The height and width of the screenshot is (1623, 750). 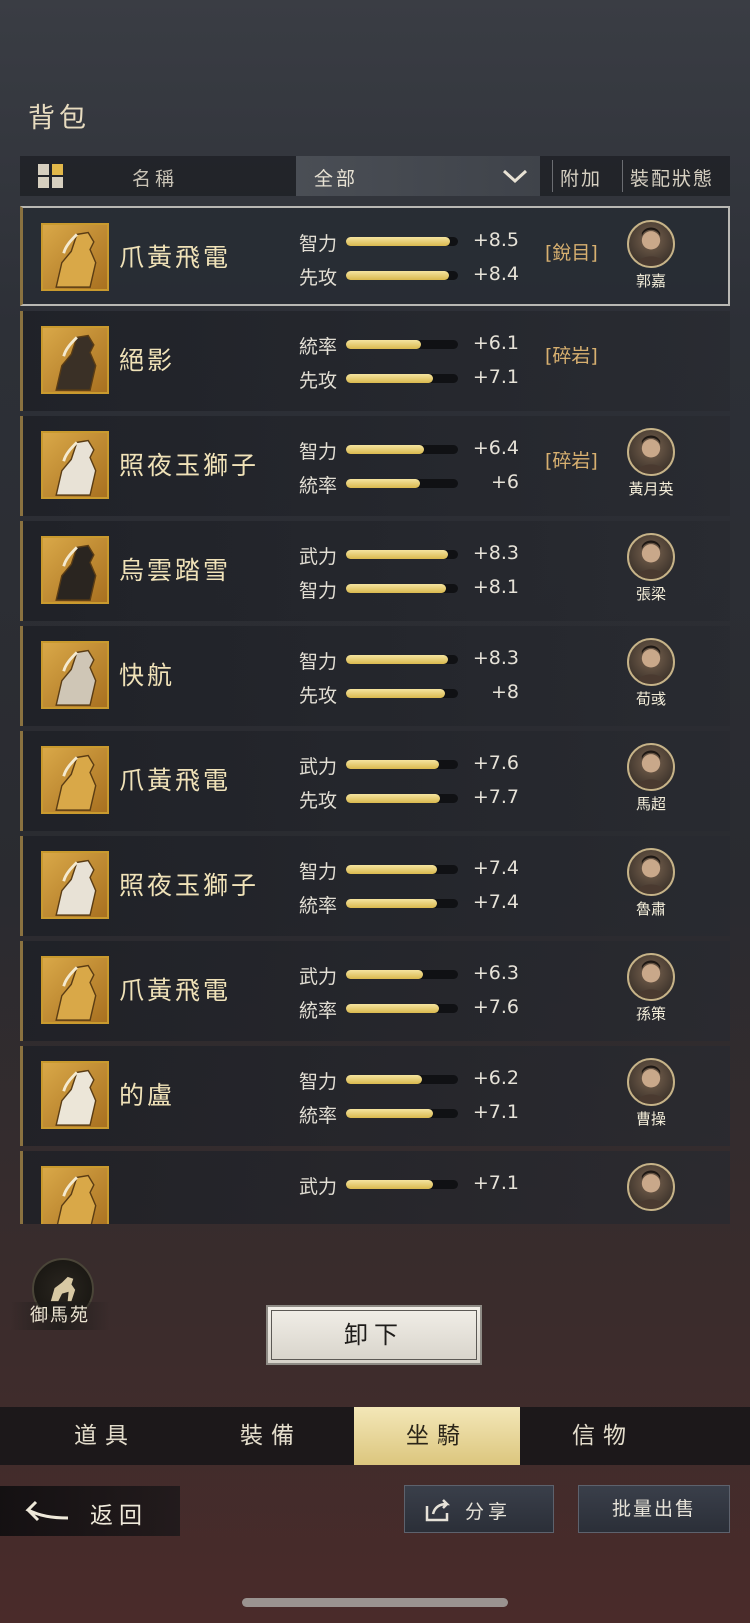 What do you see at coordinates (495, 797) in the screenshot?
I see `stat-value: +7.7` at bounding box center [495, 797].